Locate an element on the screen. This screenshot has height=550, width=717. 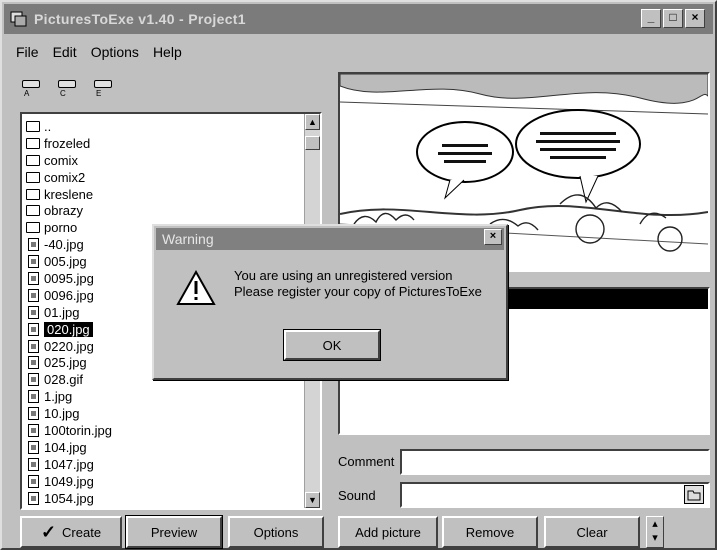
file-name: 1047.jpg is located at coordinates (69, 464).